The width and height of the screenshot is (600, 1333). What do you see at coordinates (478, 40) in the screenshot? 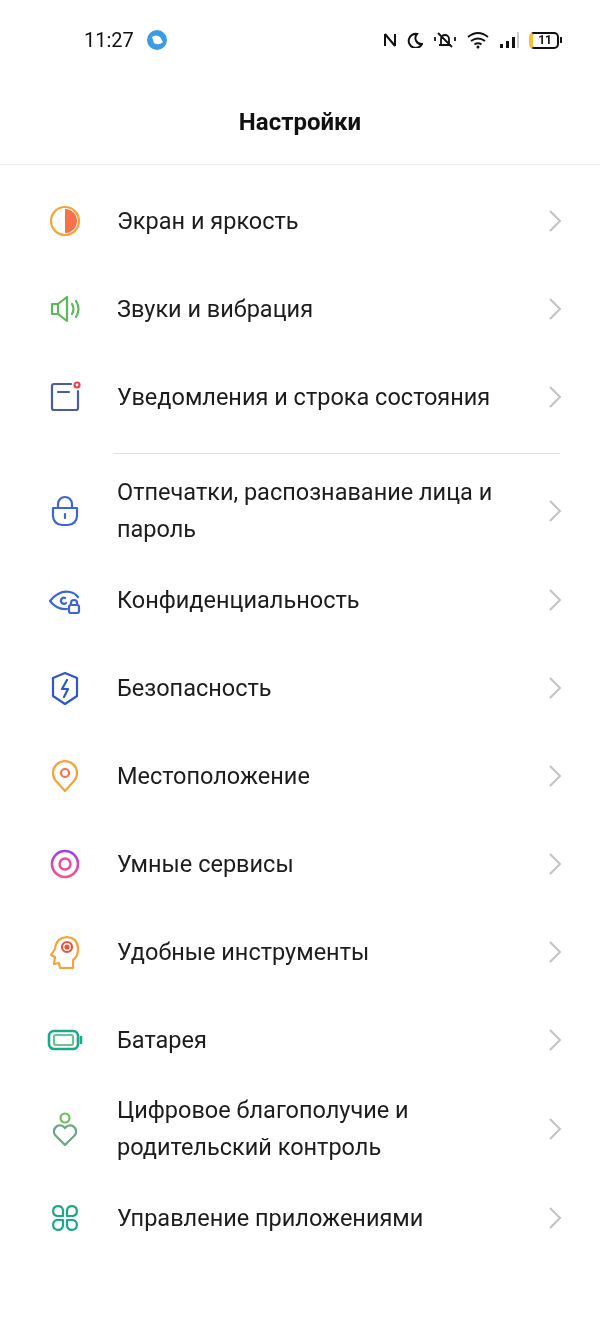
I see `wifi-icon` at bounding box center [478, 40].